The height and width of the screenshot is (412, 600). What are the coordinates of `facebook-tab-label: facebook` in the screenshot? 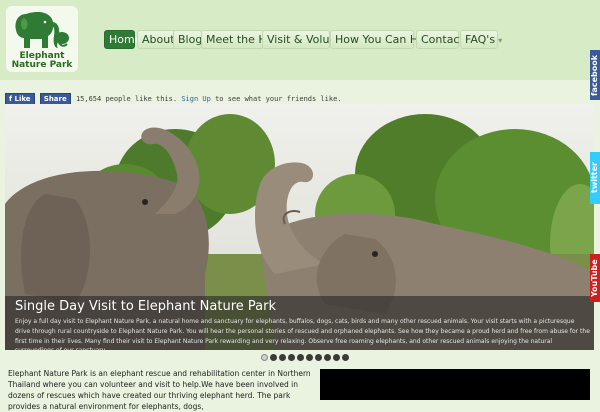 It's located at (594, 75).